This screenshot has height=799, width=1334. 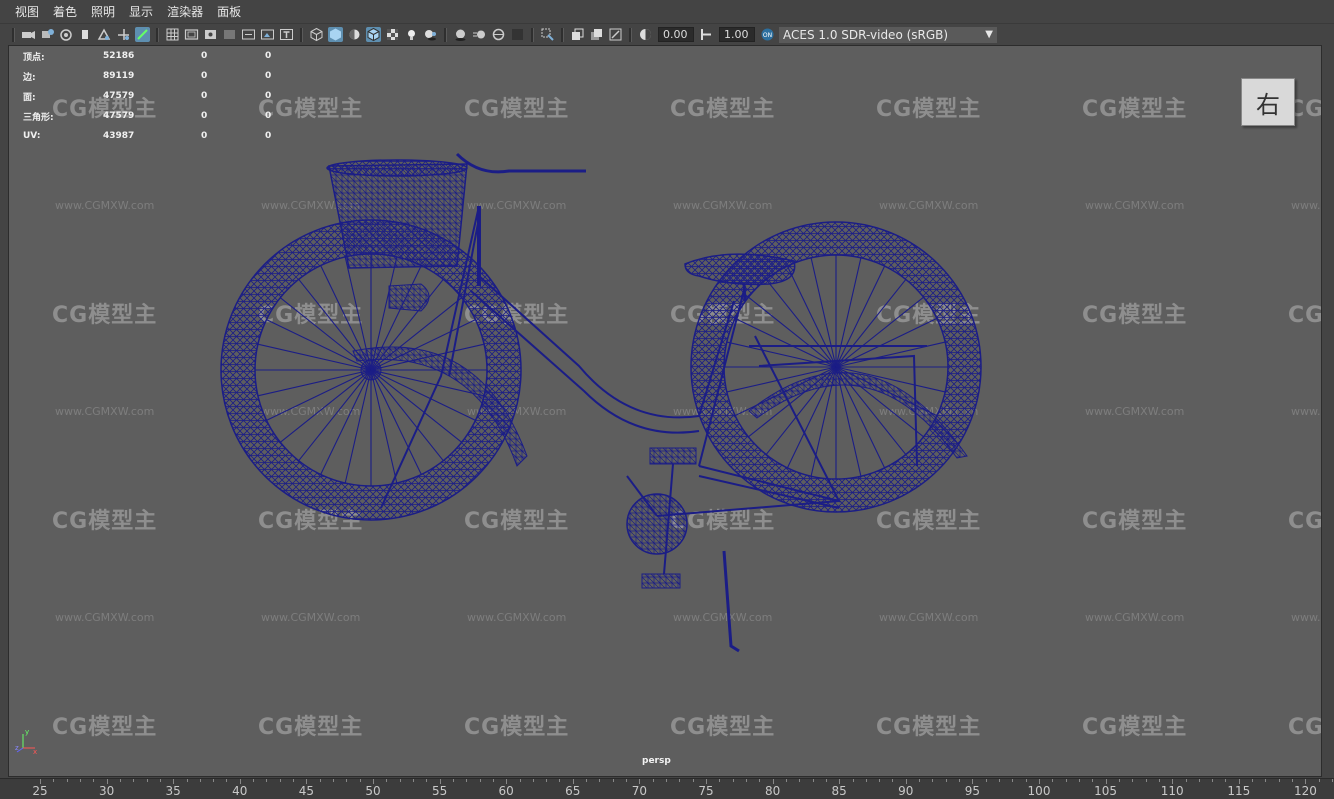 I want to click on screen-space-ao-icon, so click(x=460, y=34).